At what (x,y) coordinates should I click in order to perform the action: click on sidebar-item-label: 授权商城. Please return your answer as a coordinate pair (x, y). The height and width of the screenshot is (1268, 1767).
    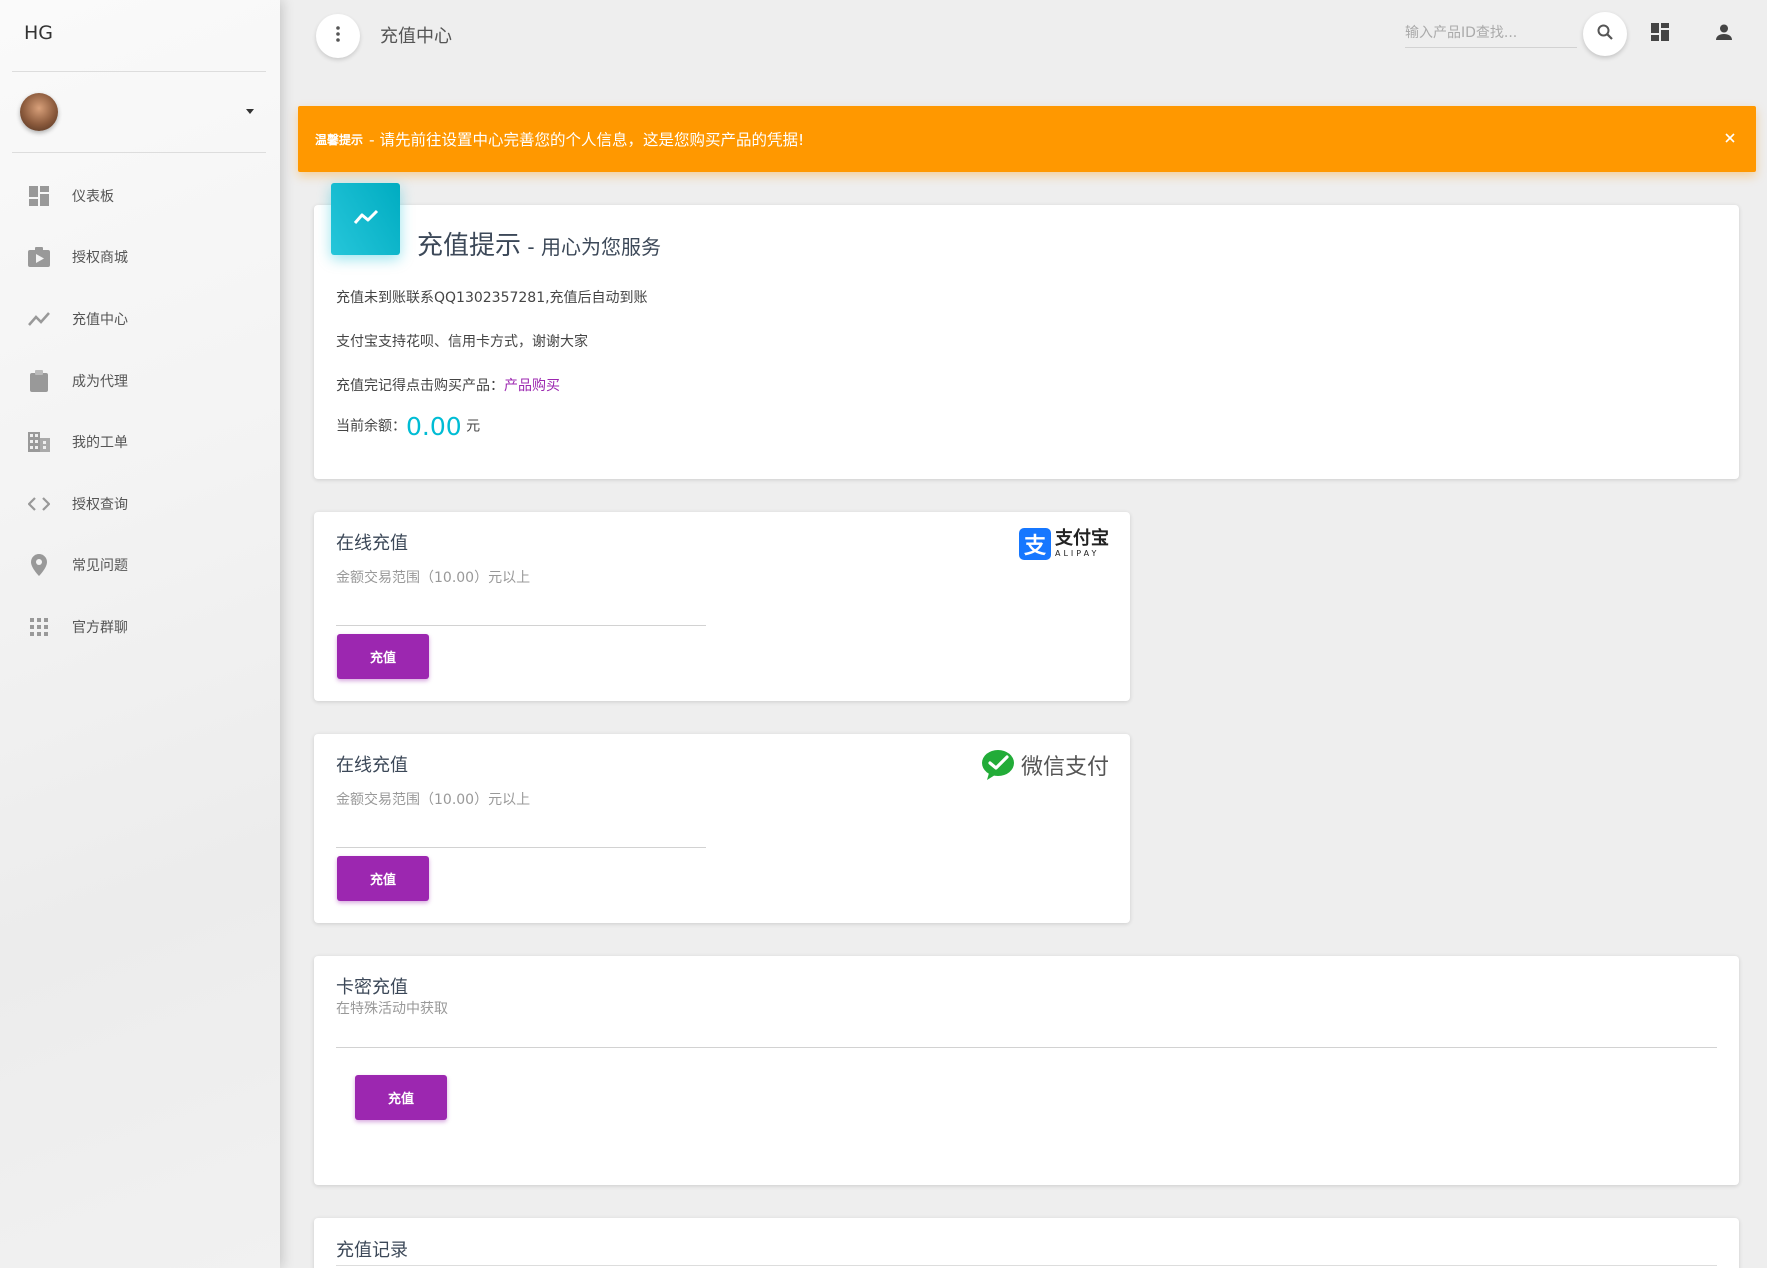
    Looking at the image, I should click on (100, 258).